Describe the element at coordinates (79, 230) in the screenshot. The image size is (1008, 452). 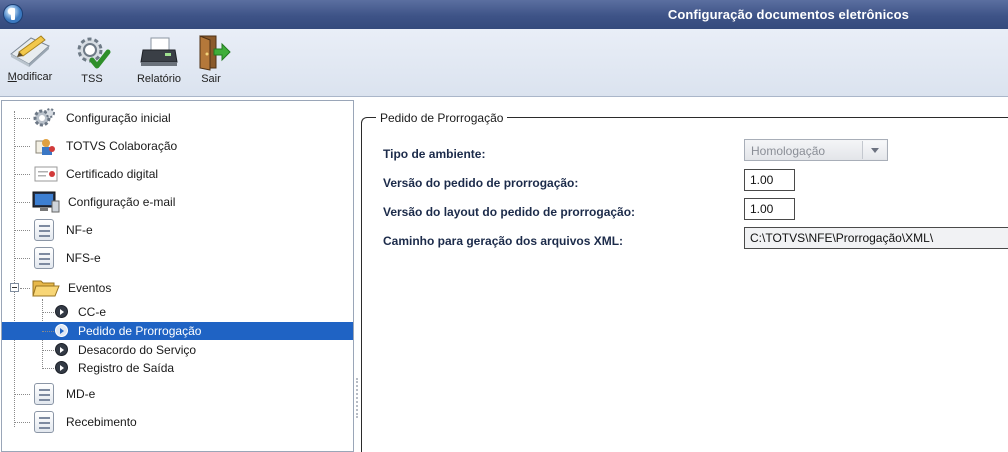
I see `tree-item-label: NF-e` at that location.